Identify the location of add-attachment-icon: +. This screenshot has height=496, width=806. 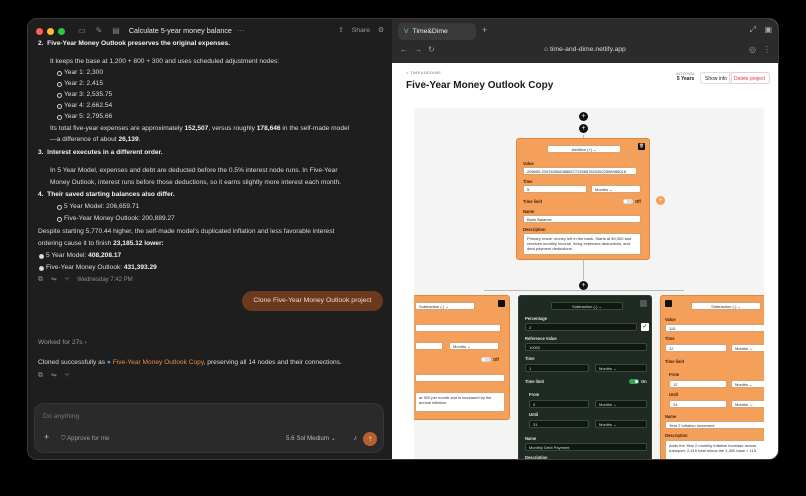
(46, 437).